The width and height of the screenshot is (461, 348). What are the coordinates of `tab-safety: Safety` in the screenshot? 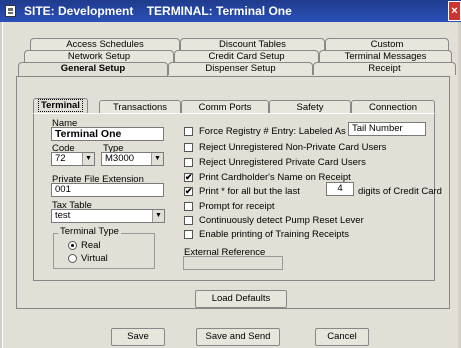 It's located at (310, 107).